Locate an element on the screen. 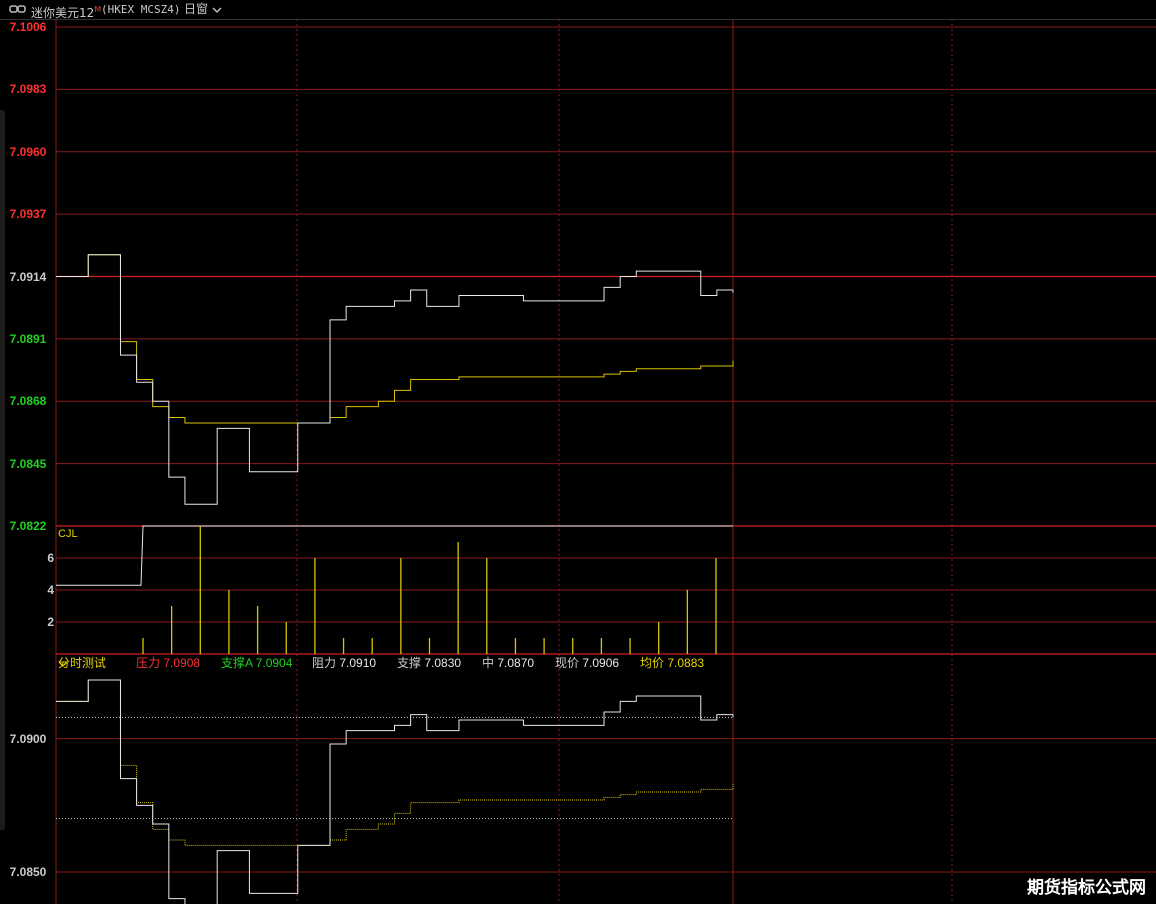 This screenshot has width=1156, height=904. indicator-item-label: 现价 is located at coordinates (569, 663).